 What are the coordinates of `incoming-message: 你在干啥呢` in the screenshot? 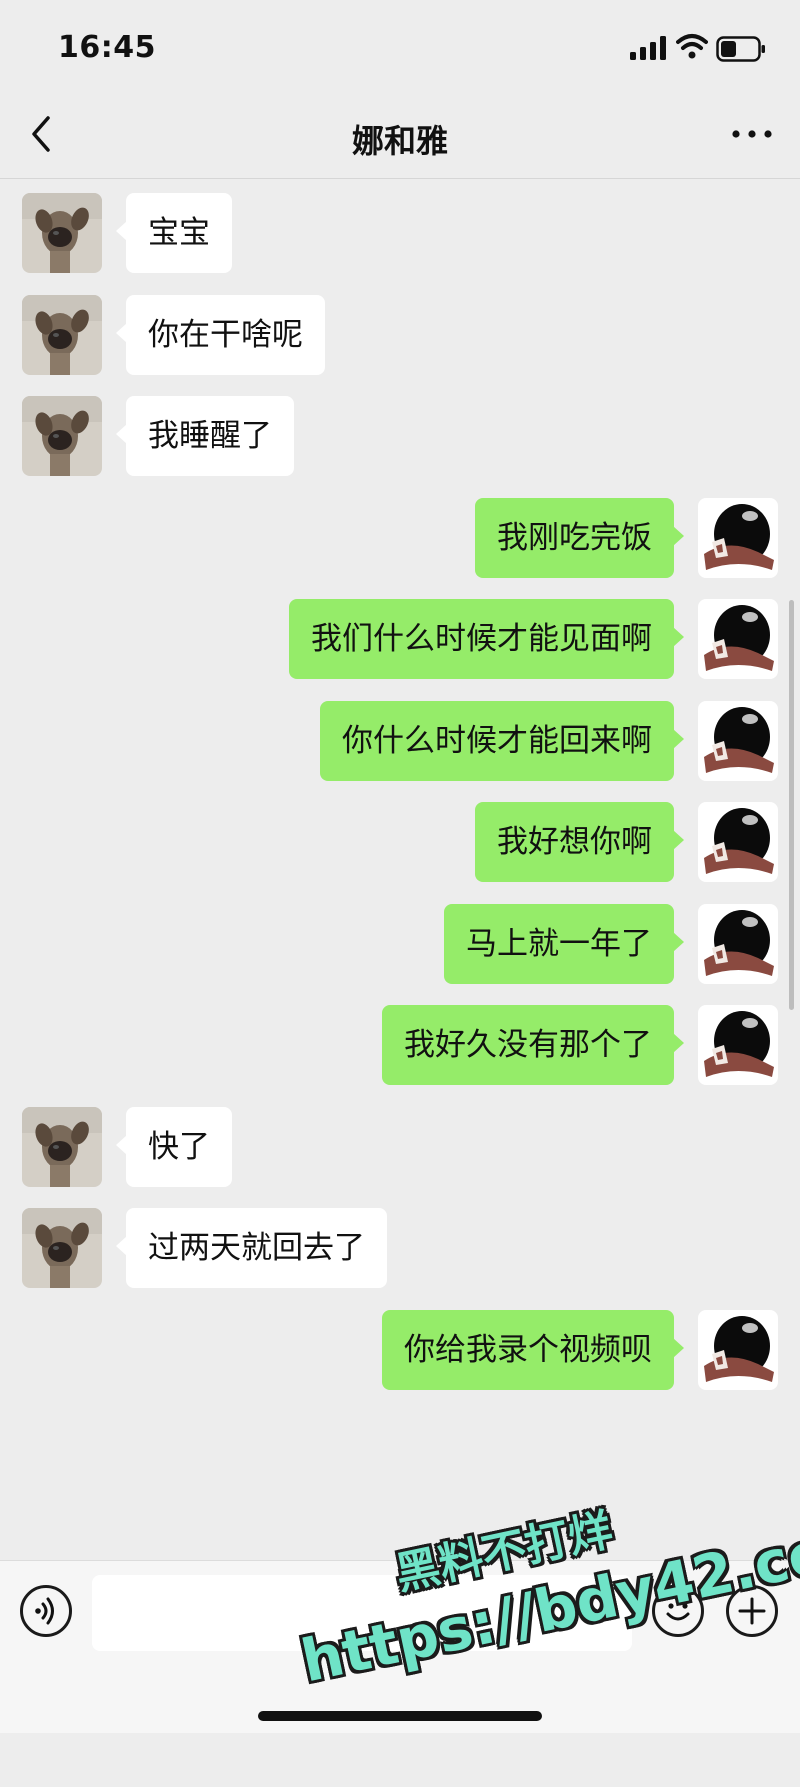 It's located at (400, 336).